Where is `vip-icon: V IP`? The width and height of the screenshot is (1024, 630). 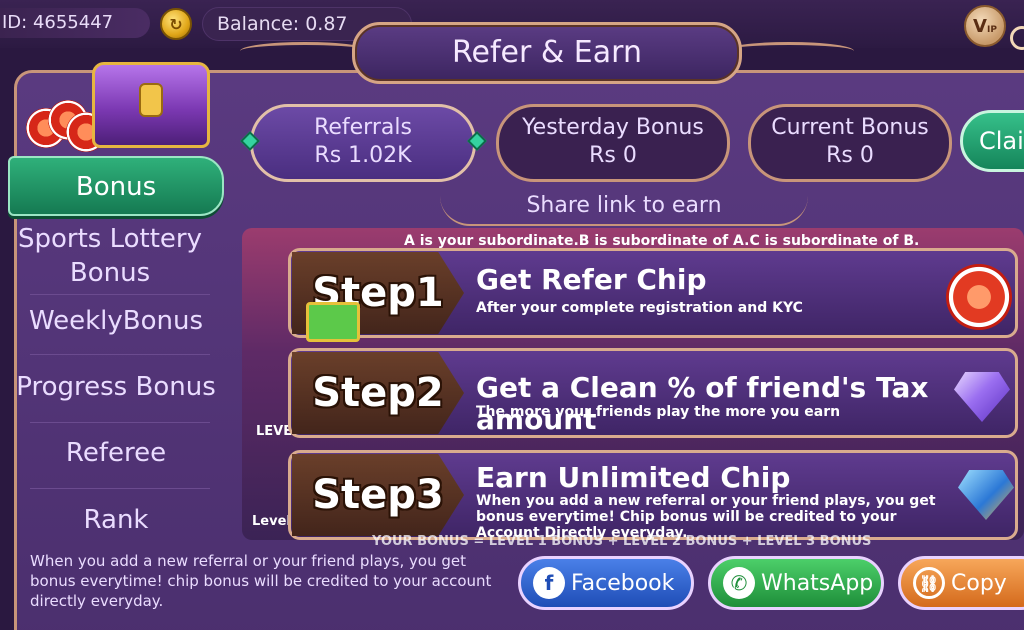
vip-icon: V IP is located at coordinates (985, 26).